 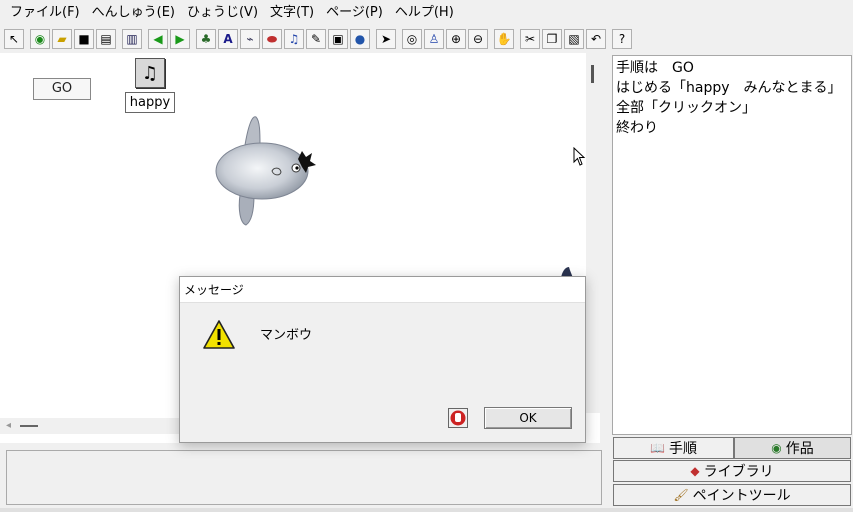 What do you see at coordinates (637, 128) in the screenshot?
I see `script-line: 終わり` at bounding box center [637, 128].